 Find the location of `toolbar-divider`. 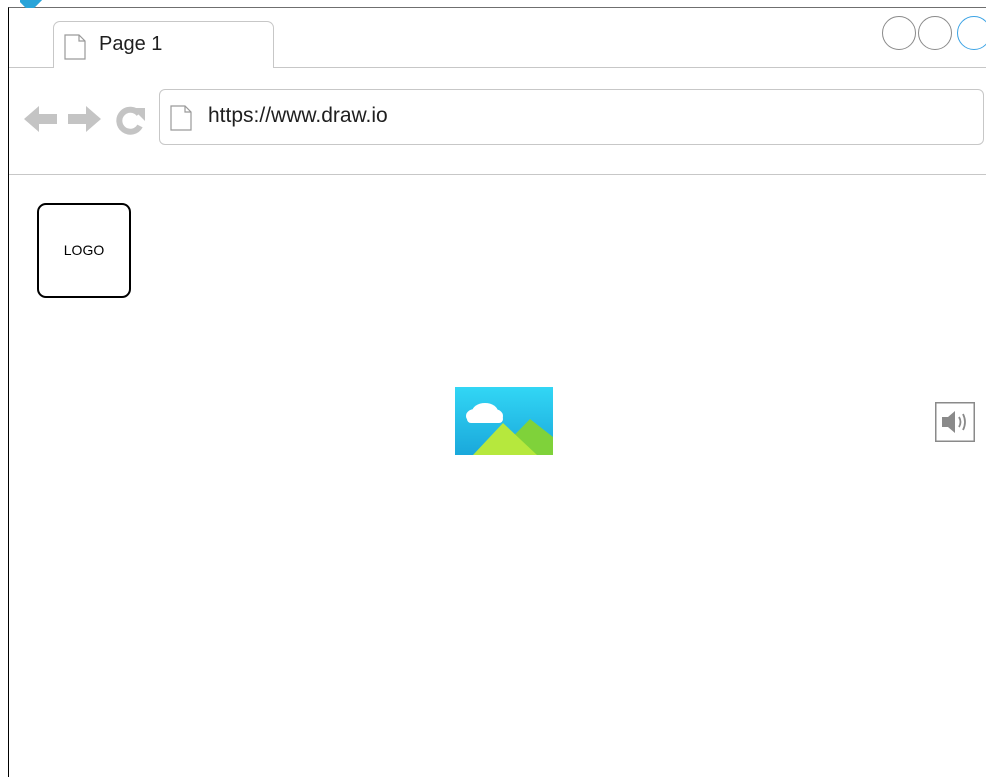

toolbar-divider is located at coordinates (497, 174).